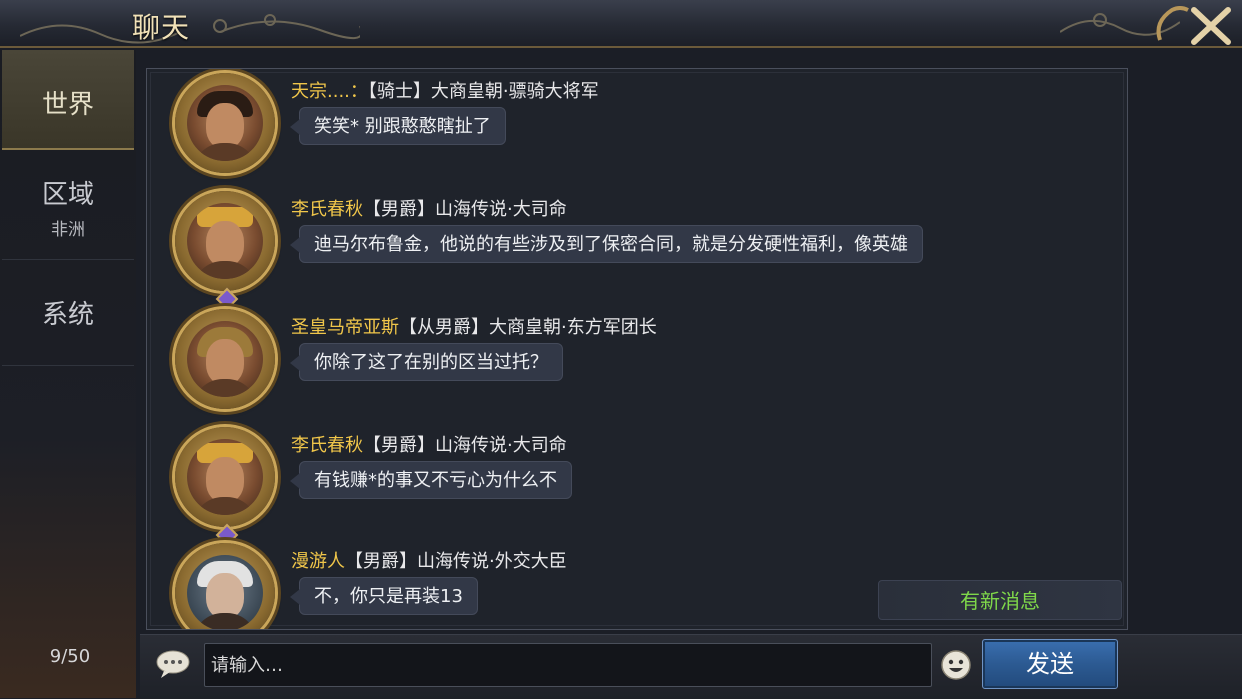  What do you see at coordinates (637, 479) in the screenshot?
I see `chat-message: 李氏春秋【男爵】山海传说·大司命 有钱赚*的事又不亏心为什么不` at bounding box center [637, 479].